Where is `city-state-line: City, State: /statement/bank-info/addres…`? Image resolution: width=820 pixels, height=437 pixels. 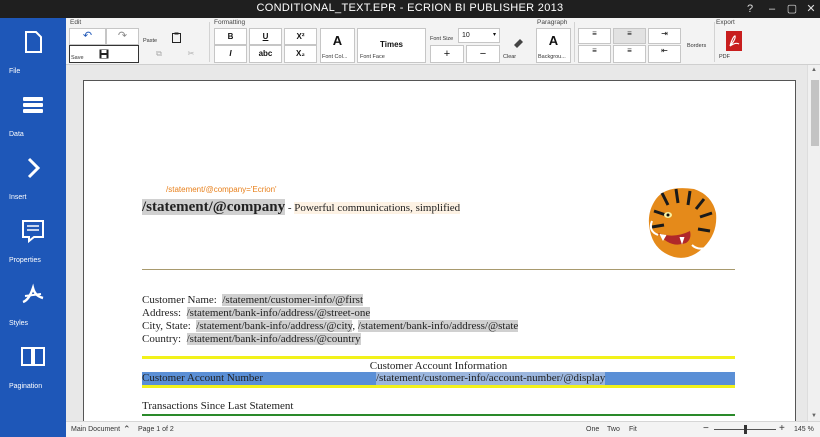
city-state-line: City, State: /statement/bank-info/addres… is located at coordinates (330, 326).